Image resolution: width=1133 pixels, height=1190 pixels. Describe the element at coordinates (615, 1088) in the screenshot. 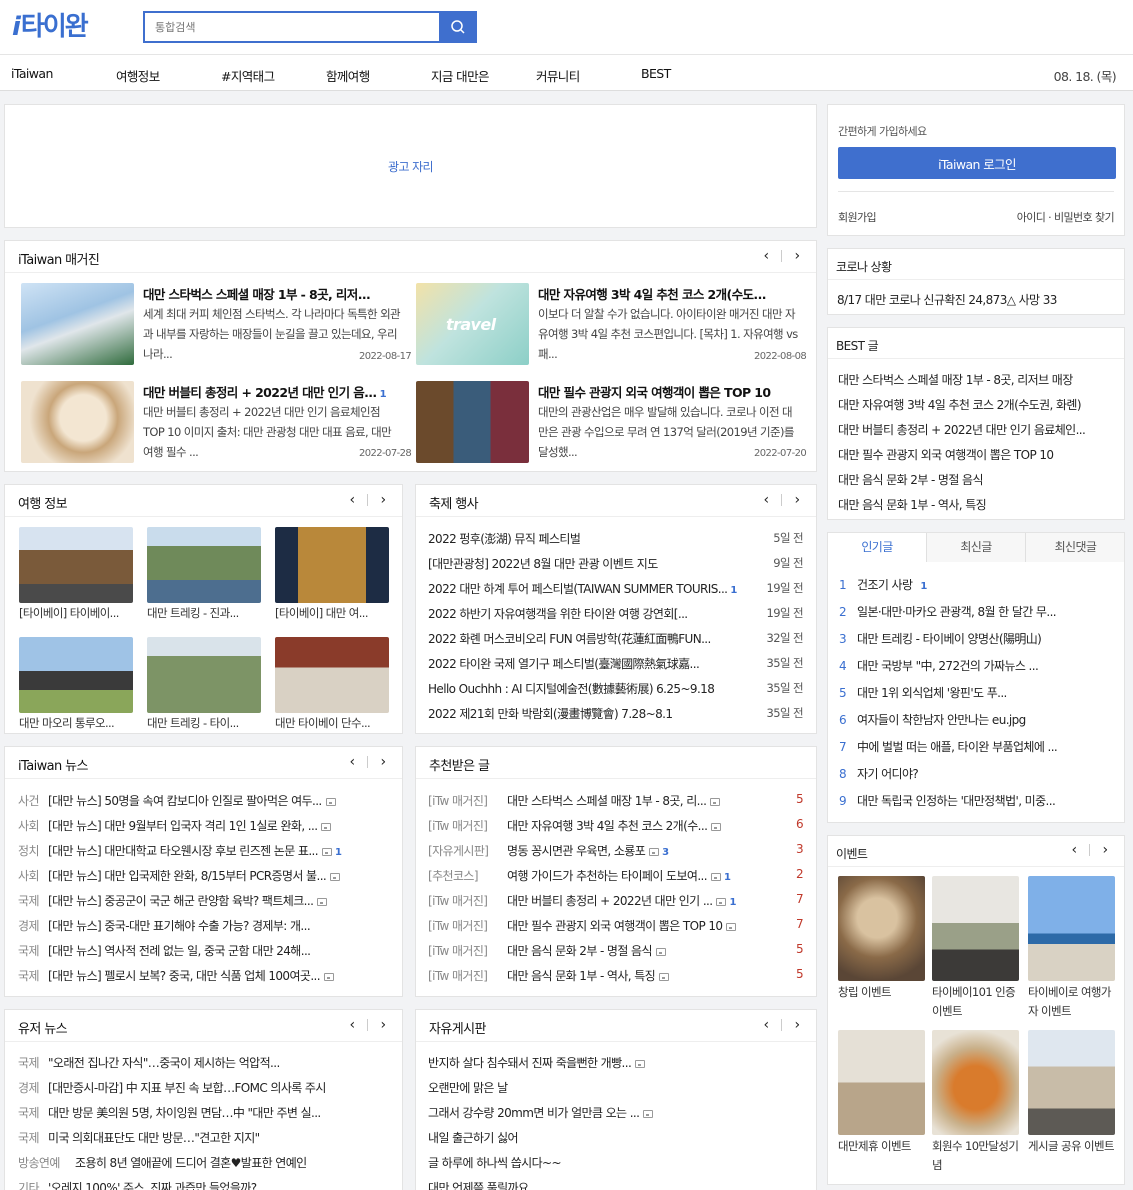

I see `free-board-item: 오랜만에 맑은 날` at that location.